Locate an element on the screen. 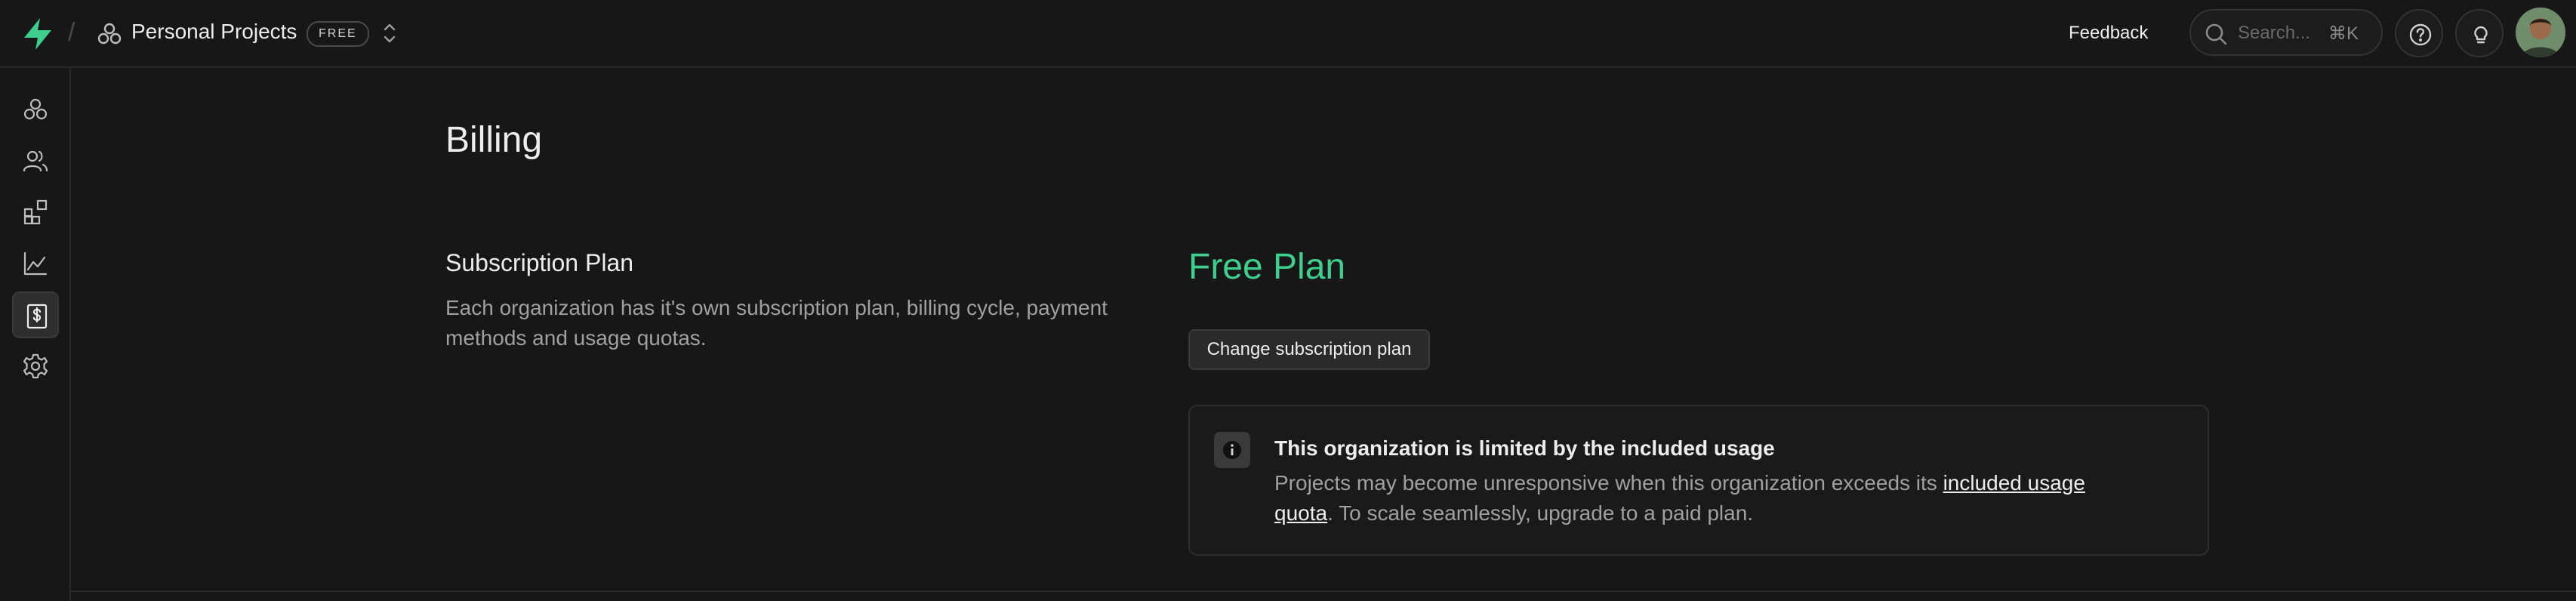  sidebar-item-usage is located at coordinates (35, 263).